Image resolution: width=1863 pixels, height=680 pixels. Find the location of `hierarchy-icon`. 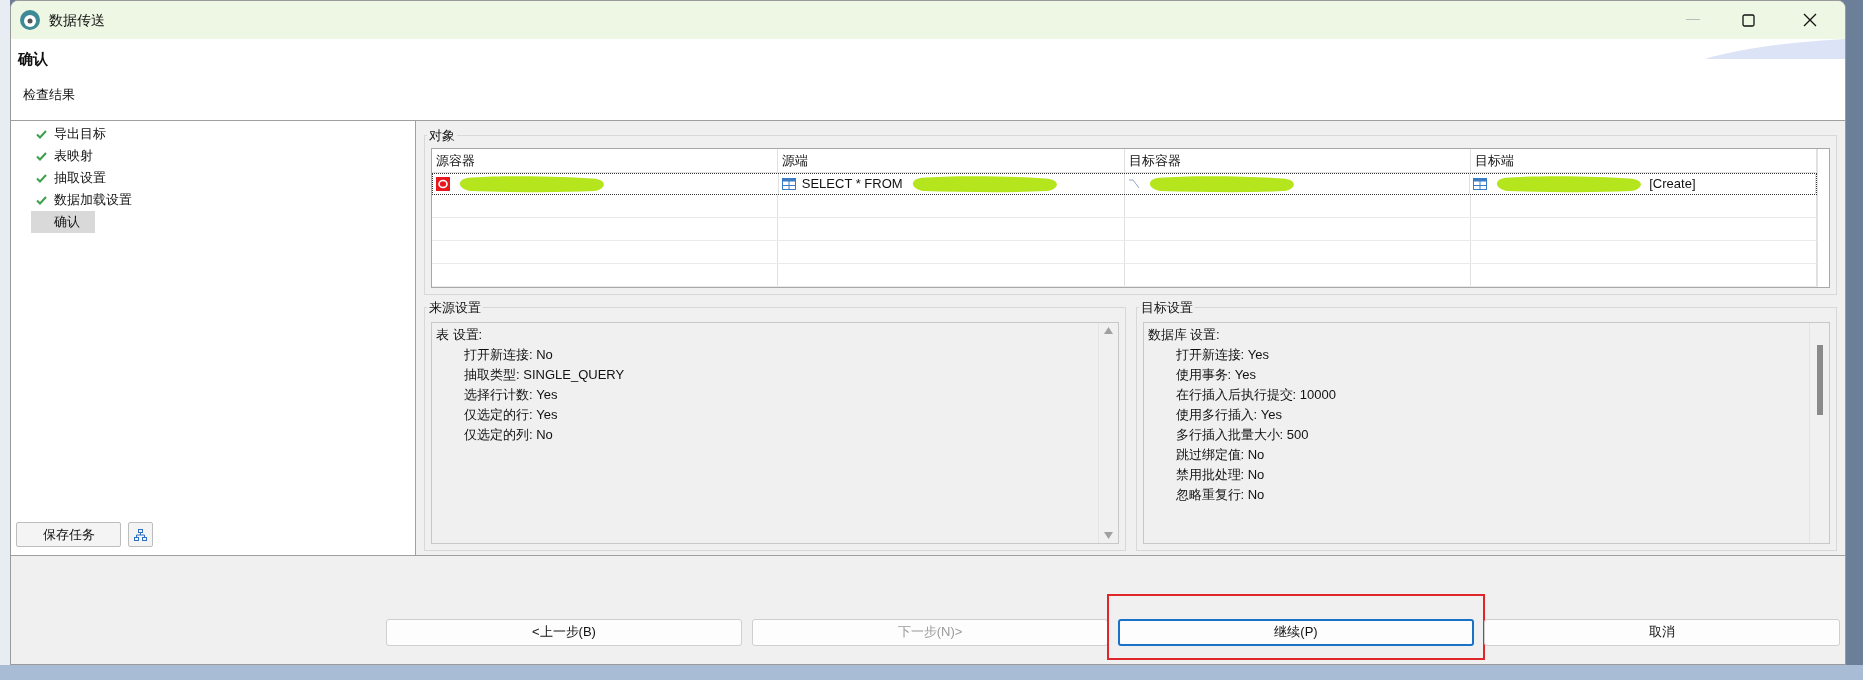

hierarchy-icon is located at coordinates (140, 534).